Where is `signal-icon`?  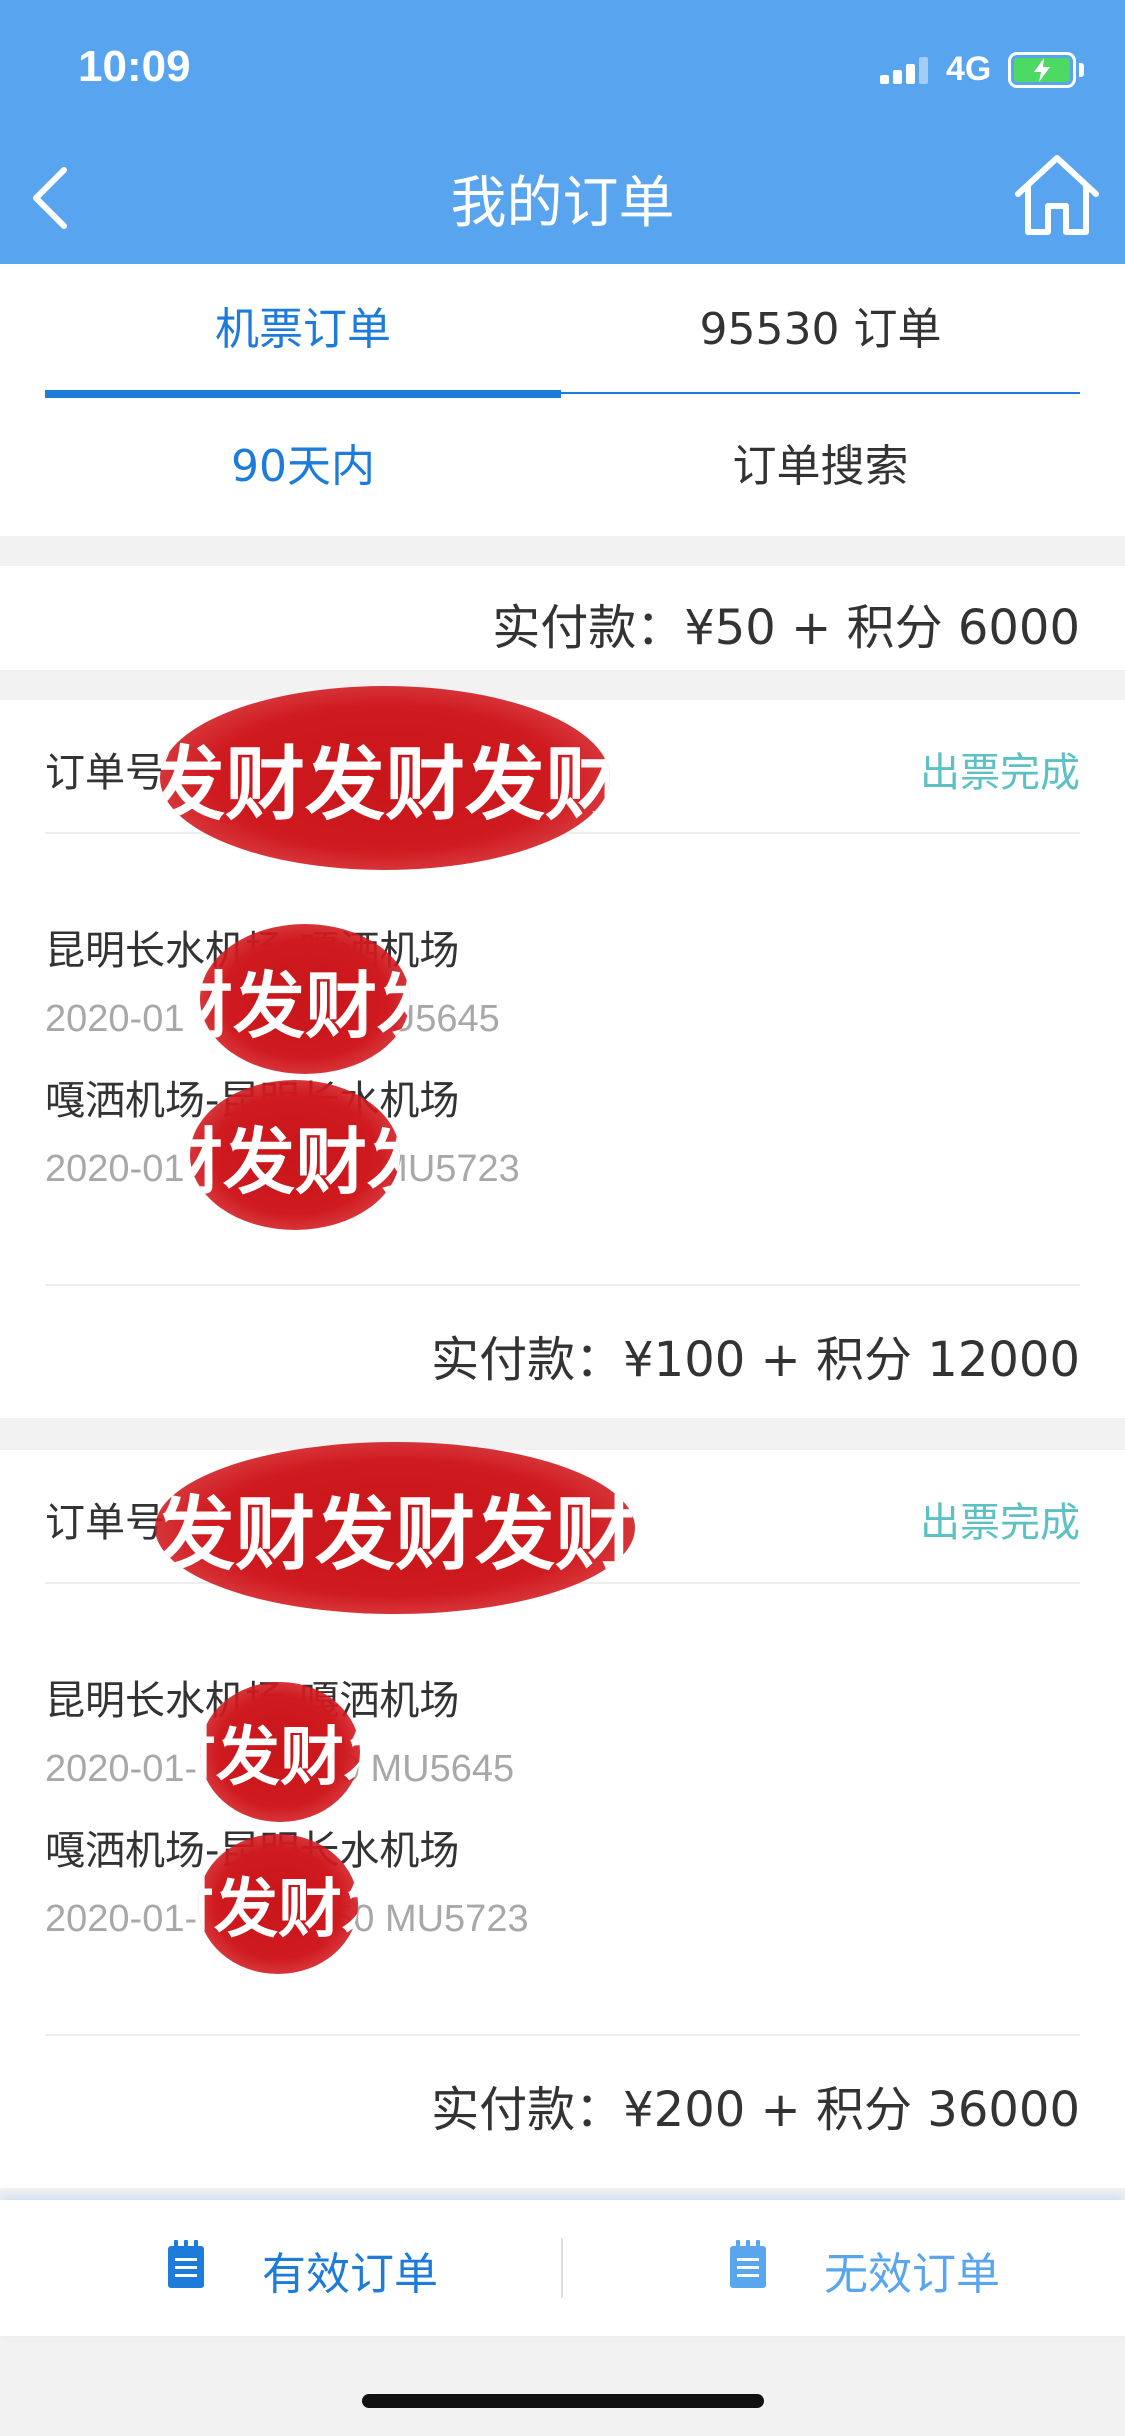 signal-icon is located at coordinates (906, 70).